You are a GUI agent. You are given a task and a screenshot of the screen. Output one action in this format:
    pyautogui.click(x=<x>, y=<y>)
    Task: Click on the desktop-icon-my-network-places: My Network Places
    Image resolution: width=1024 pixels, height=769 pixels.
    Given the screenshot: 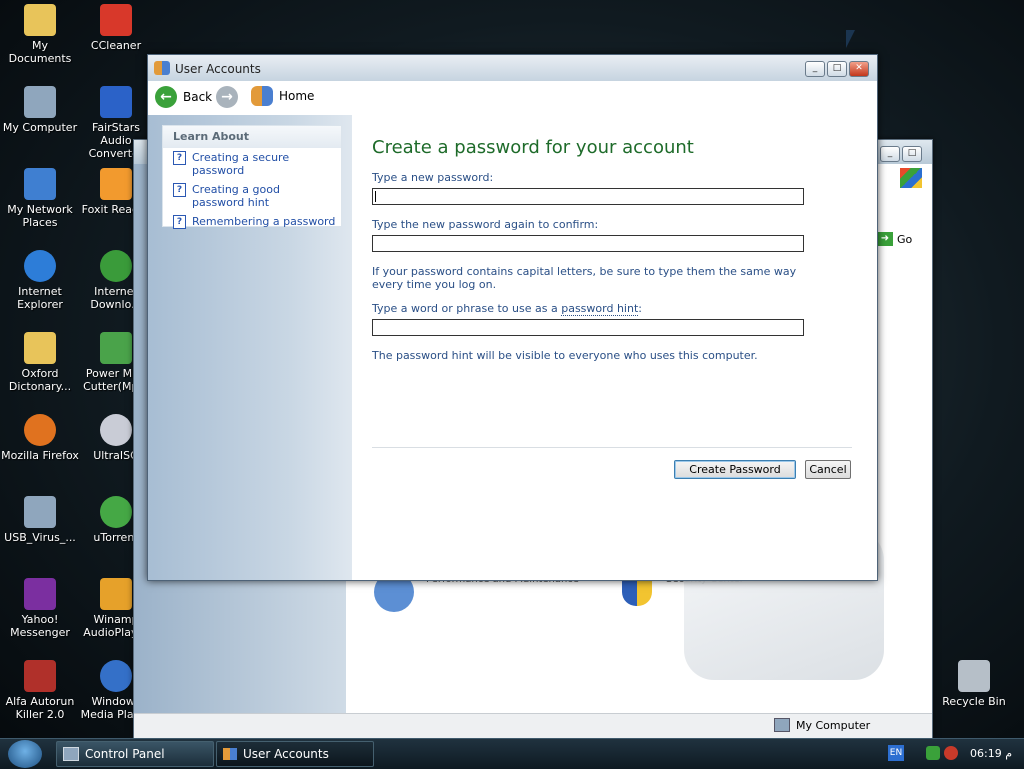 What is the action you would take?
    pyautogui.click(x=40, y=198)
    